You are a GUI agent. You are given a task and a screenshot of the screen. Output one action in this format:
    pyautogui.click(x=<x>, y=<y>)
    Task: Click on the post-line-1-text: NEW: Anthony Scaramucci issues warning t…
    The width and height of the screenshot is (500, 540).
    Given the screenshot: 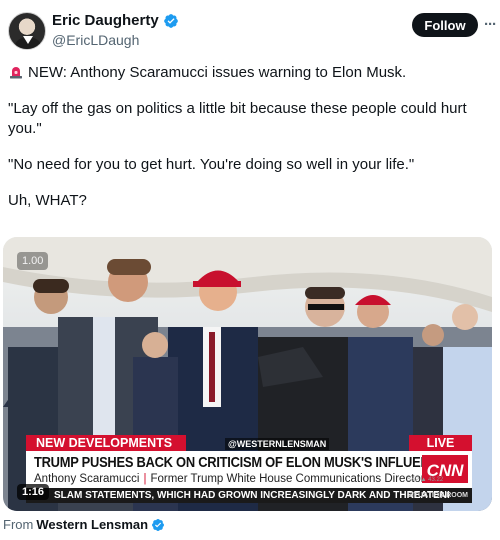 What is the action you would take?
    pyautogui.click(x=217, y=72)
    